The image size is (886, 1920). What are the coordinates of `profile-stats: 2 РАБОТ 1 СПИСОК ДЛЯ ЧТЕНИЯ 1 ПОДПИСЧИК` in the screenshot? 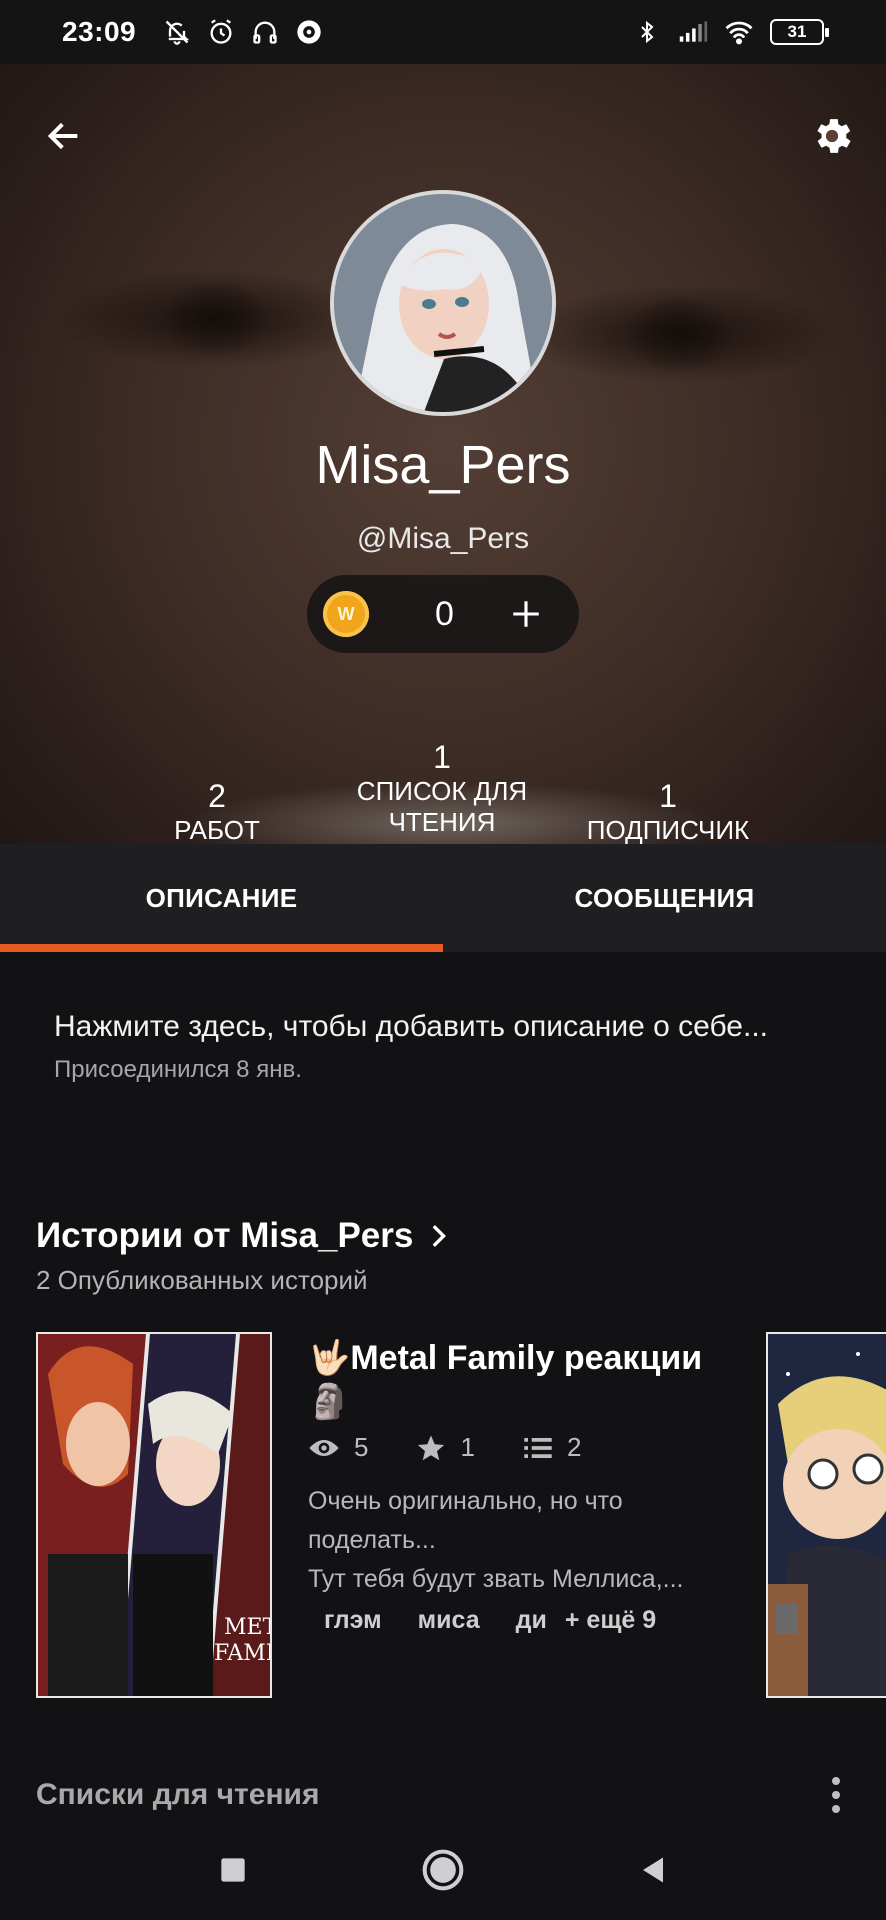 It's located at (443, 769).